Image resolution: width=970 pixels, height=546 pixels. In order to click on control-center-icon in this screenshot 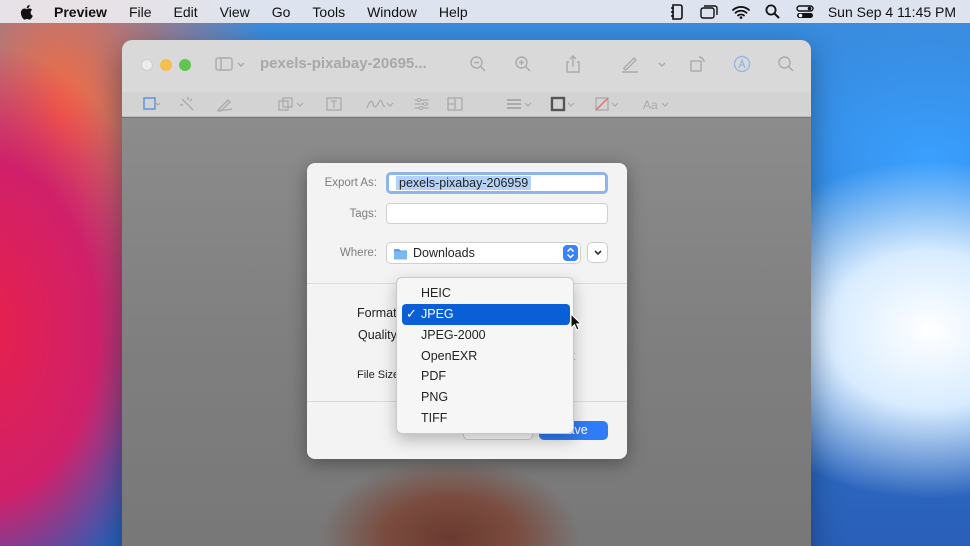, I will do `click(805, 12)`.